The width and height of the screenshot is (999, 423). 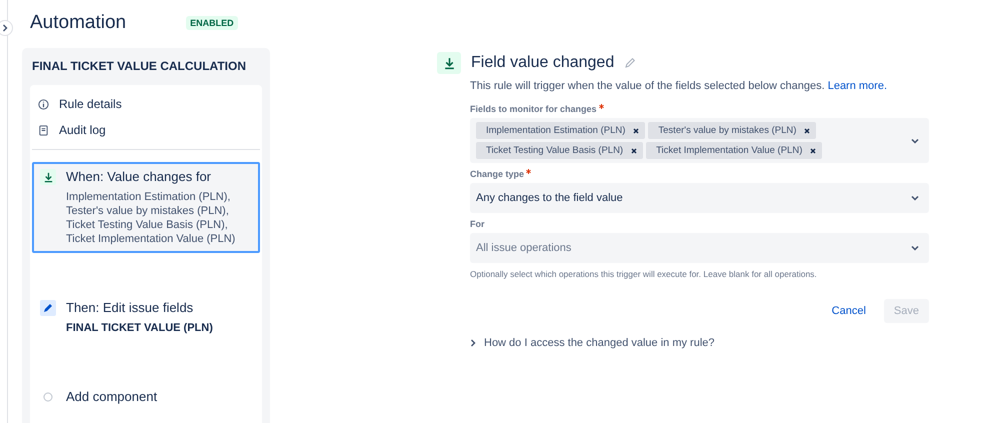 I want to click on page-title: Automation, so click(x=78, y=23).